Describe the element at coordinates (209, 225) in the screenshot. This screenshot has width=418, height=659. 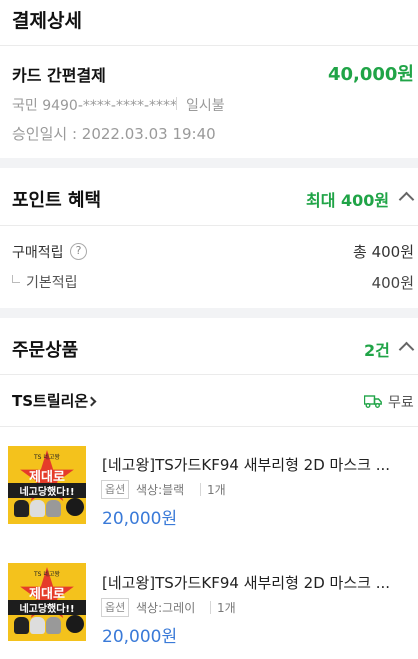
I see `points-divider` at that location.